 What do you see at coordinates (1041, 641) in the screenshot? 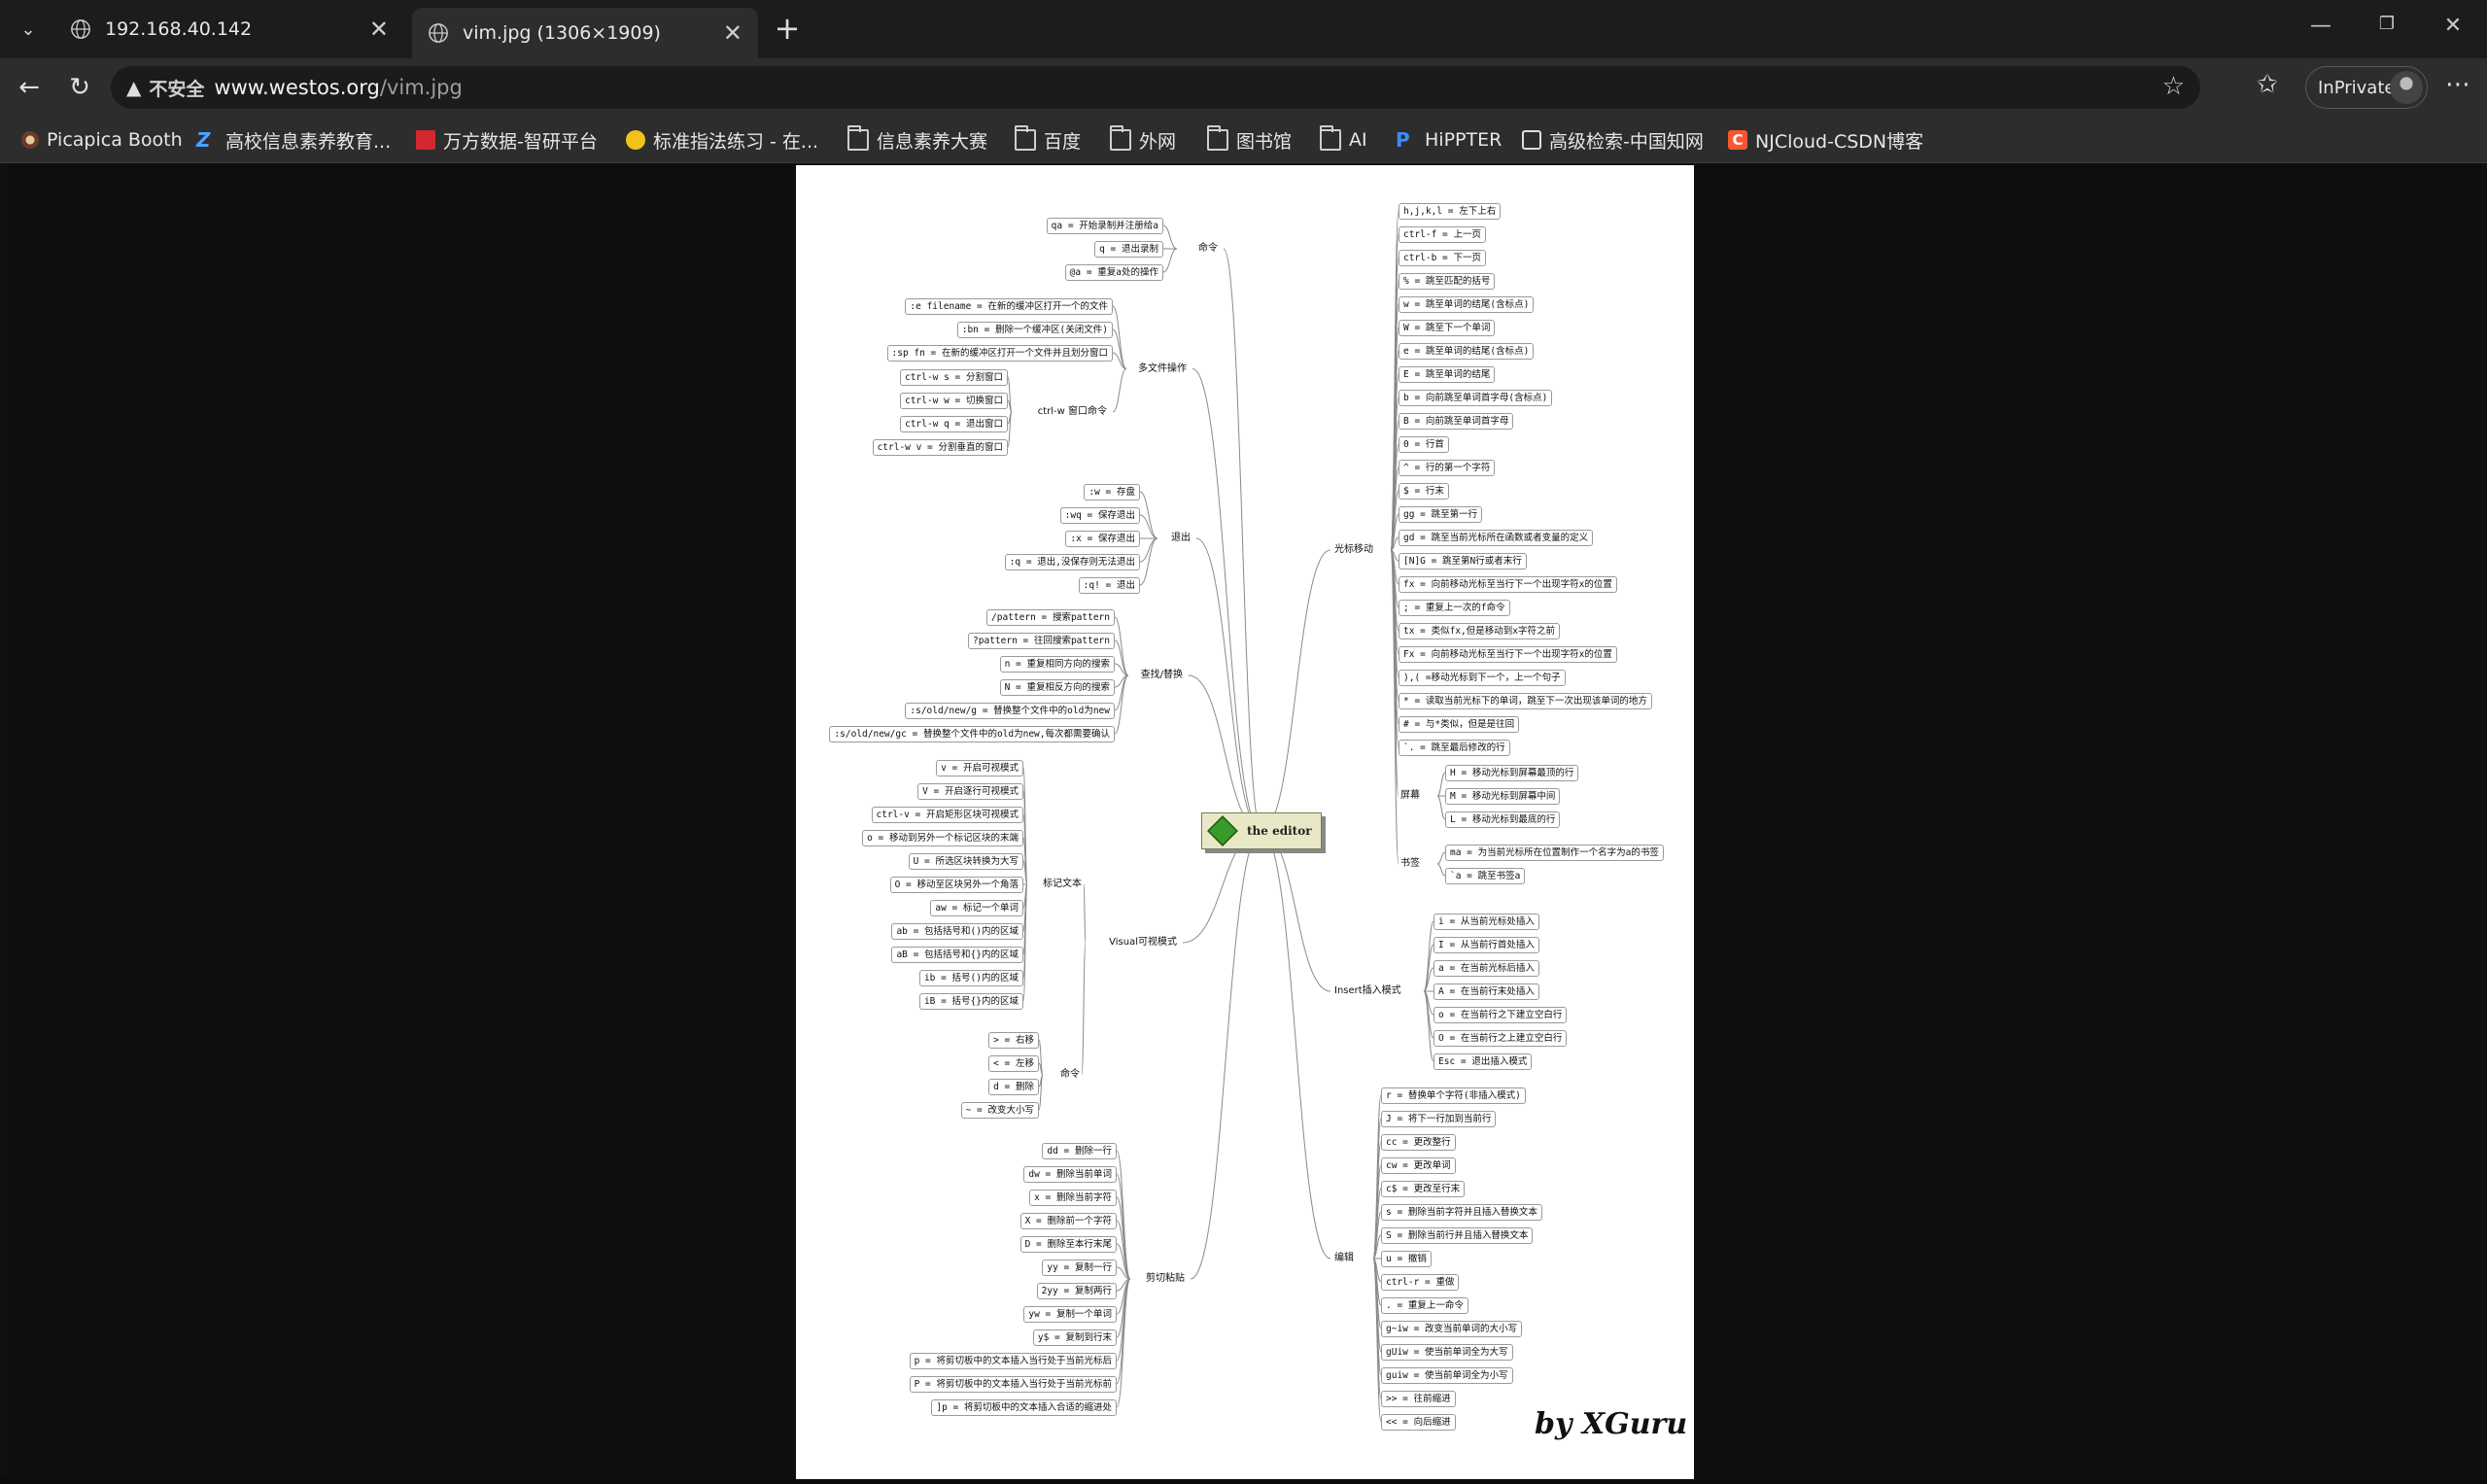
I see `mindmap-leaf-node: ?pattern = 往回搜索pattern` at bounding box center [1041, 641].